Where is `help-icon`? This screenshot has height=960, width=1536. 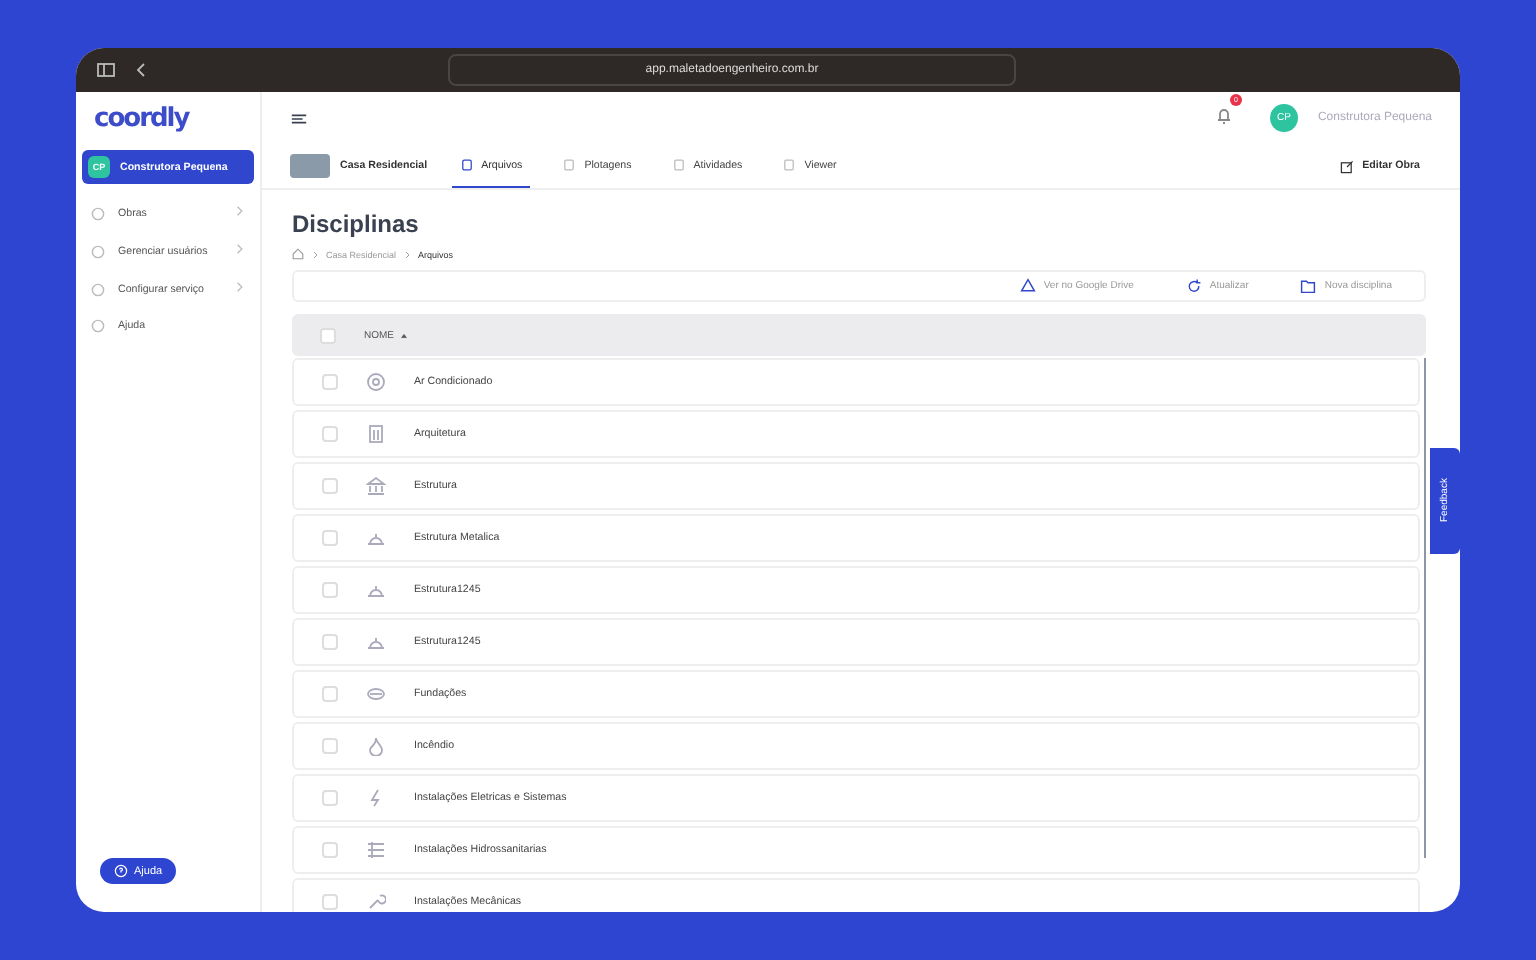 help-icon is located at coordinates (121, 871).